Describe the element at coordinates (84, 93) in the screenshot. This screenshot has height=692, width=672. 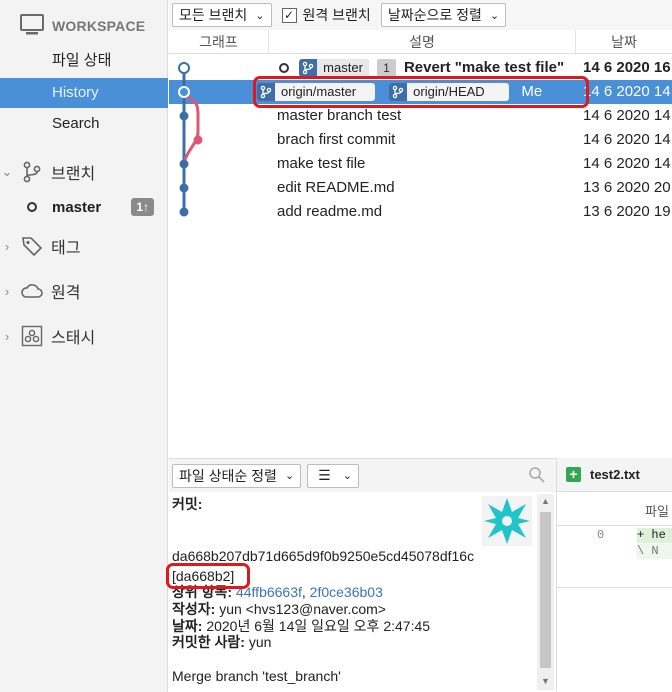
I see `nav-history: History` at that location.